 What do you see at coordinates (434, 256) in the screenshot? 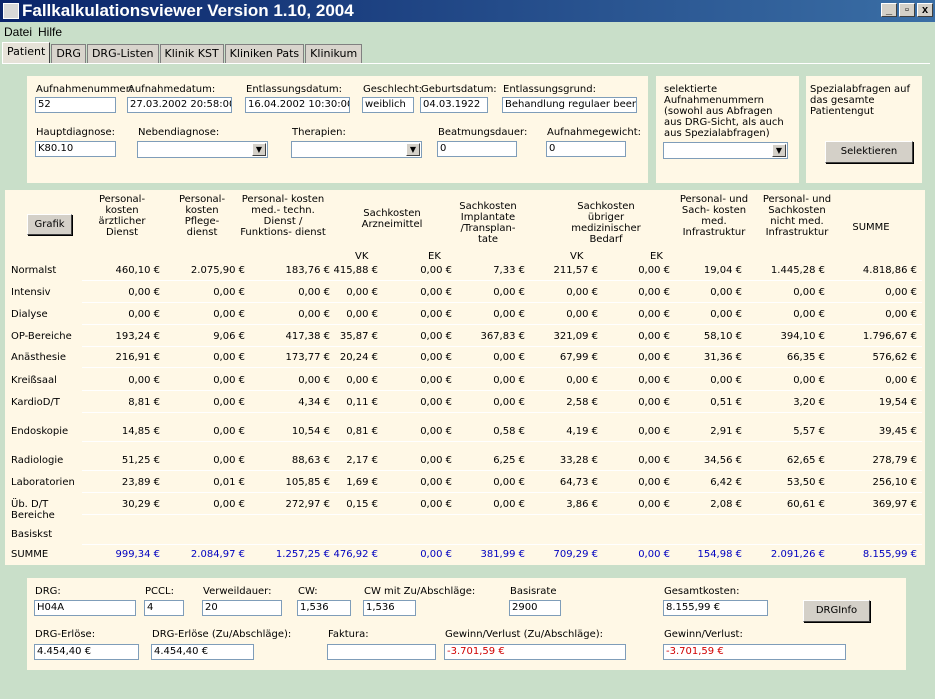
I see `sub-header-ek: EK` at bounding box center [434, 256].